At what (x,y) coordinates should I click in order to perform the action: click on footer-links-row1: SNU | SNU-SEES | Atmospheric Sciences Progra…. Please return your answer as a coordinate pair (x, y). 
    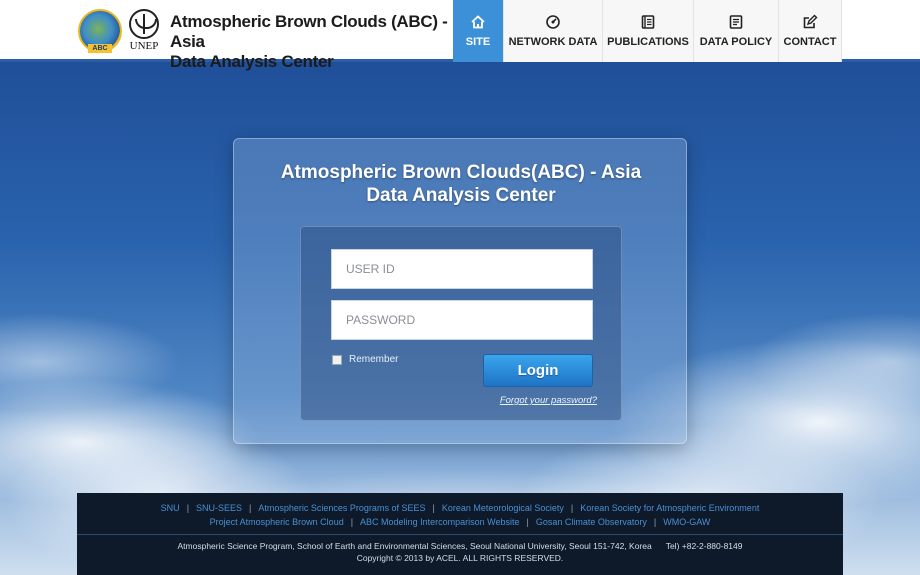
    Looking at the image, I should click on (460, 508).